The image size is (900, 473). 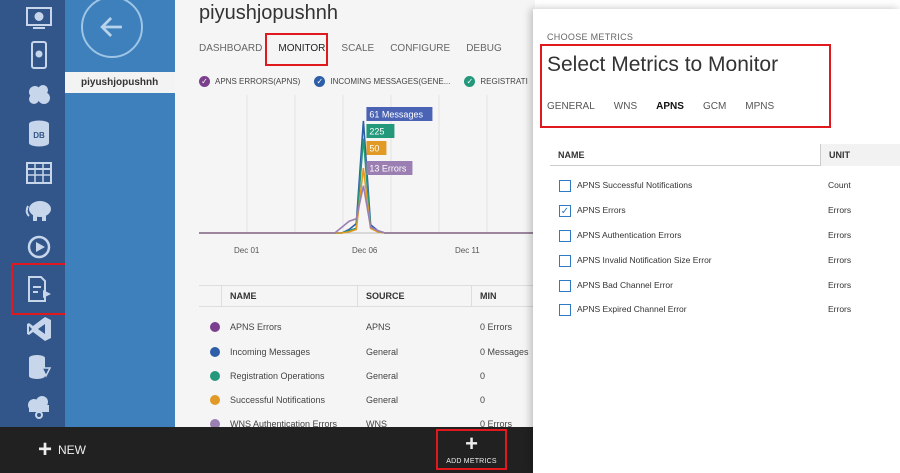 I want to click on metric-name: APNS Authentication Errors, so click(x=629, y=235).